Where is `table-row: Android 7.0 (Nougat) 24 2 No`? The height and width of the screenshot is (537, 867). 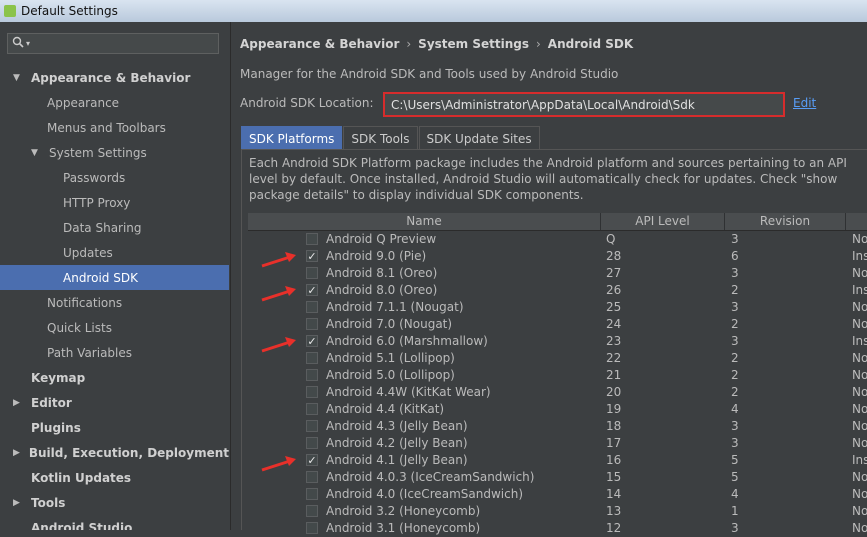
table-row: Android 7.0 (Nougat) 24 2 No is located at coordinates (557, 324).